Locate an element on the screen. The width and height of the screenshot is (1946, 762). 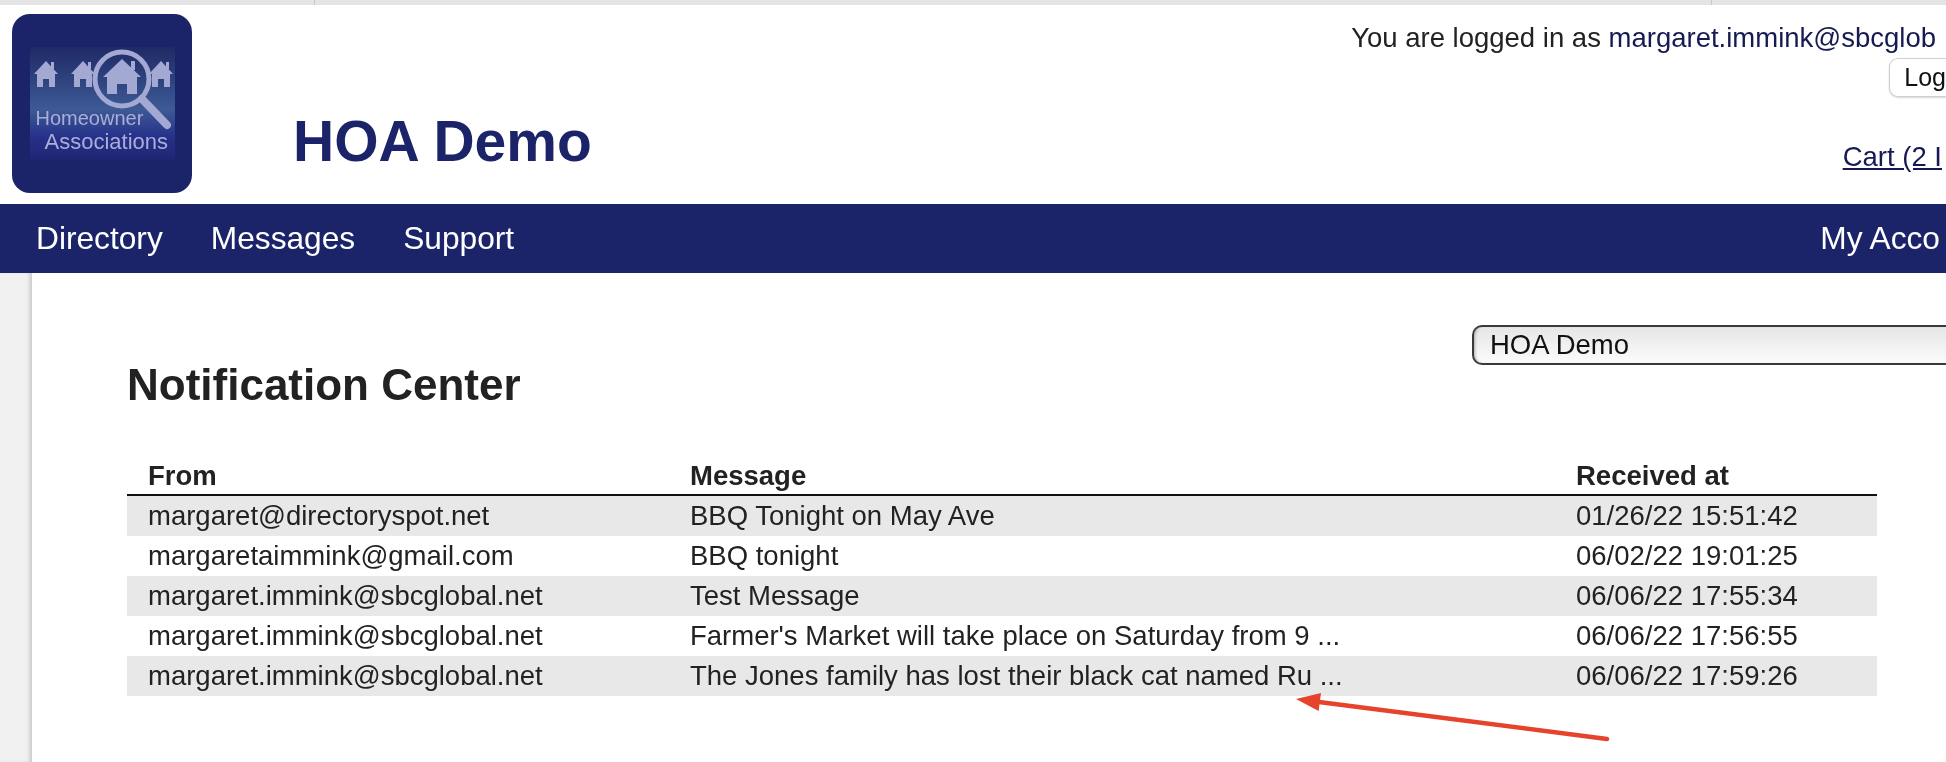
table-cell-text: 06/06/22 17:55:34 is located at coordinates (1687, 596).